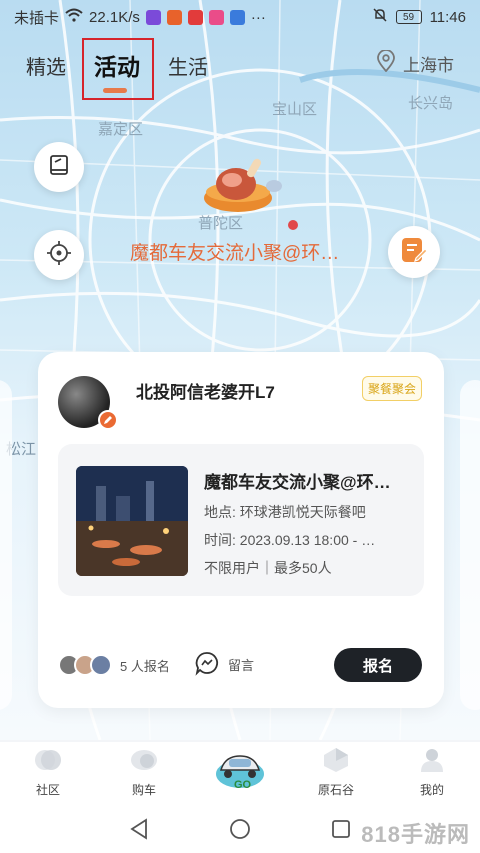 This screenshot has width=480, height=853. I want to click on recents-icon, so click(341, 831).